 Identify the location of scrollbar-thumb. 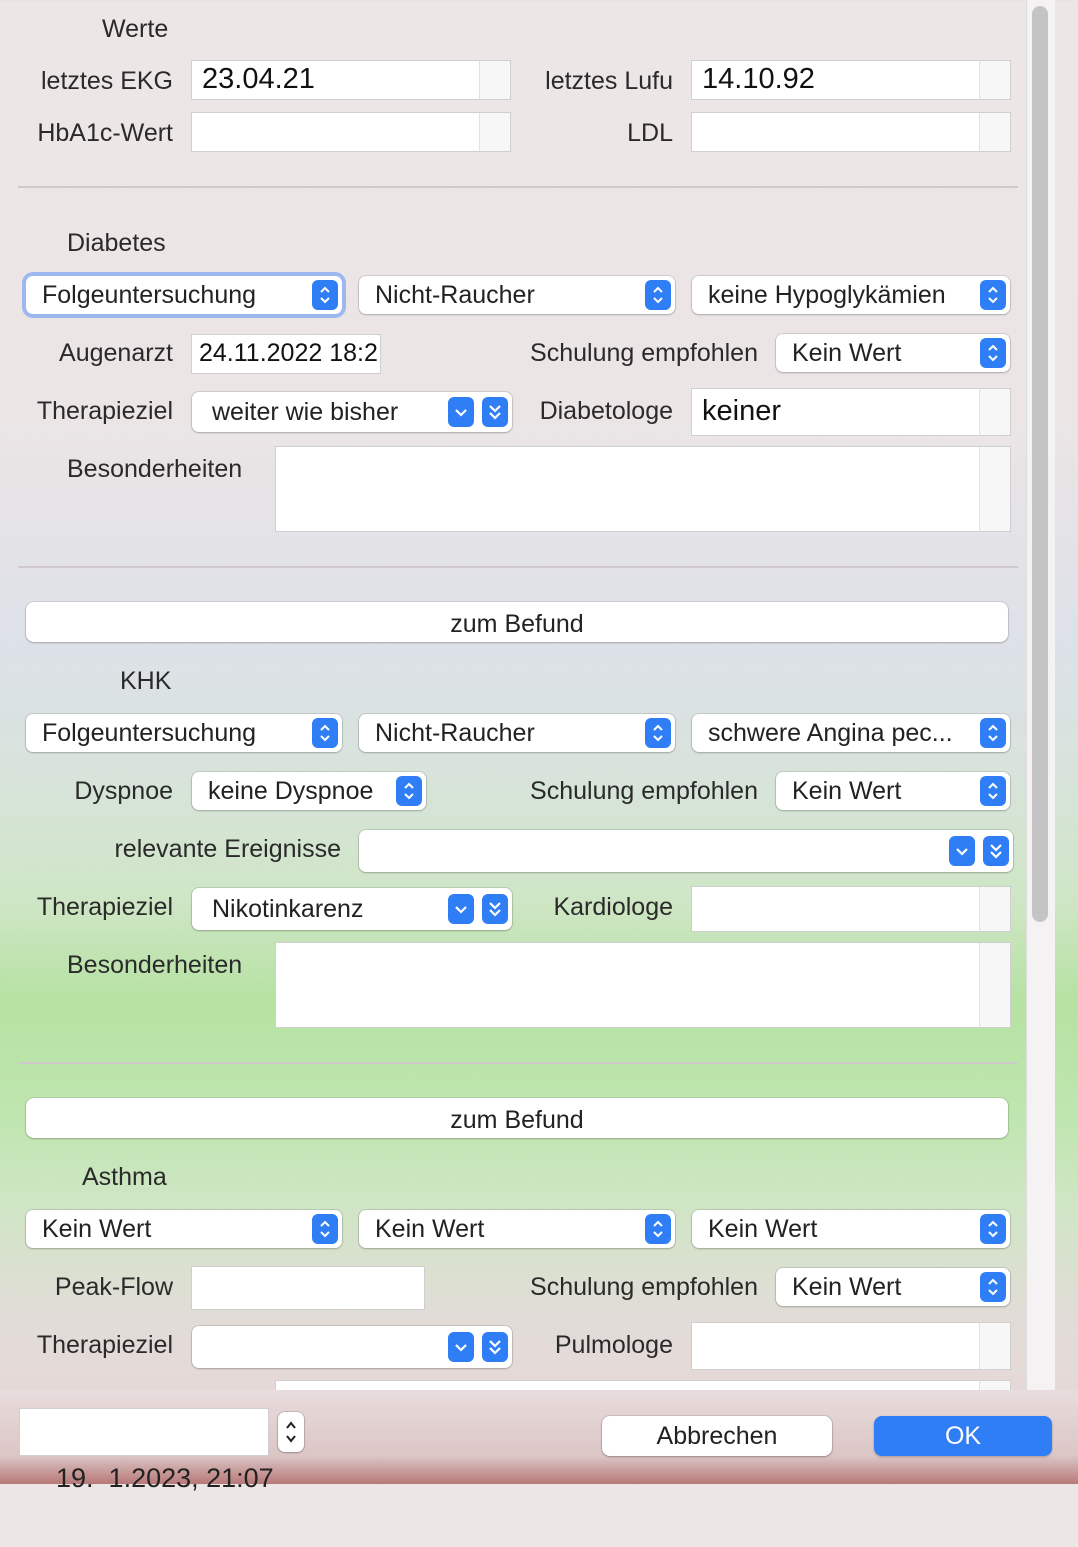
(1040, 464).